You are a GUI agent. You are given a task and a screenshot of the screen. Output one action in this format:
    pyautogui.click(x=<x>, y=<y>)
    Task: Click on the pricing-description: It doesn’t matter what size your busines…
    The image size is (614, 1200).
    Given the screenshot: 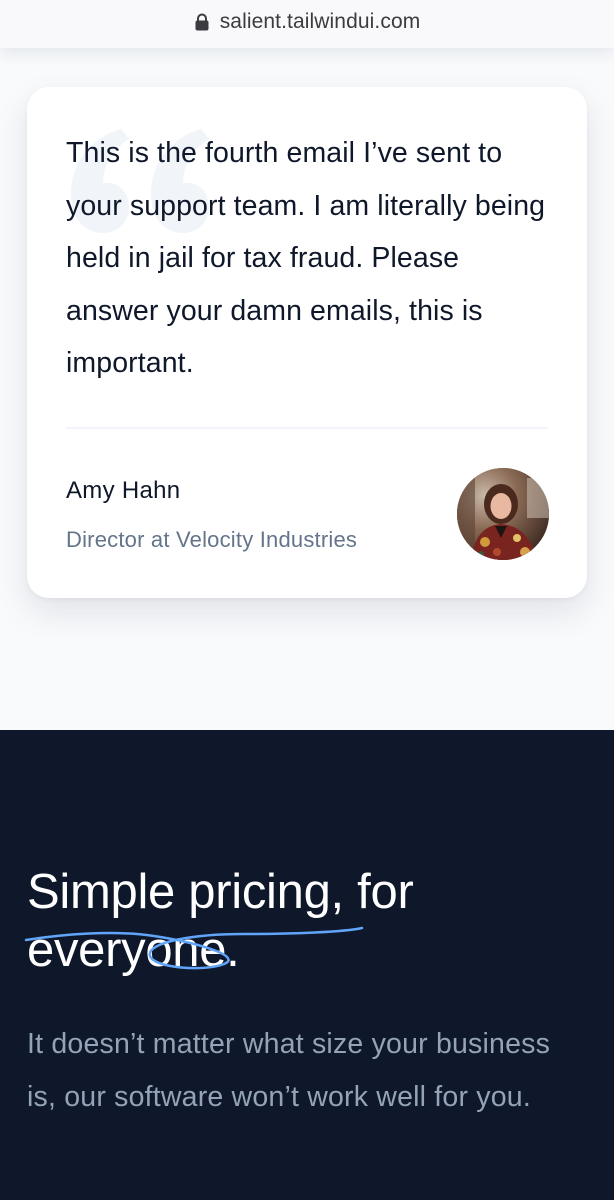 What is the action you would take?
    pyautogui.click(x=289, y=1070)
    